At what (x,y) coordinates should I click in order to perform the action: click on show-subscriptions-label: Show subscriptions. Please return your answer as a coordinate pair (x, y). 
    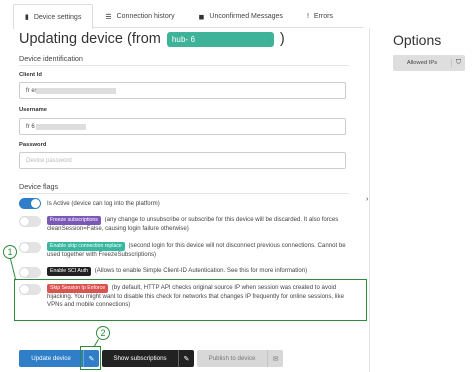
    Looking at the image, I should click on (140, 358).